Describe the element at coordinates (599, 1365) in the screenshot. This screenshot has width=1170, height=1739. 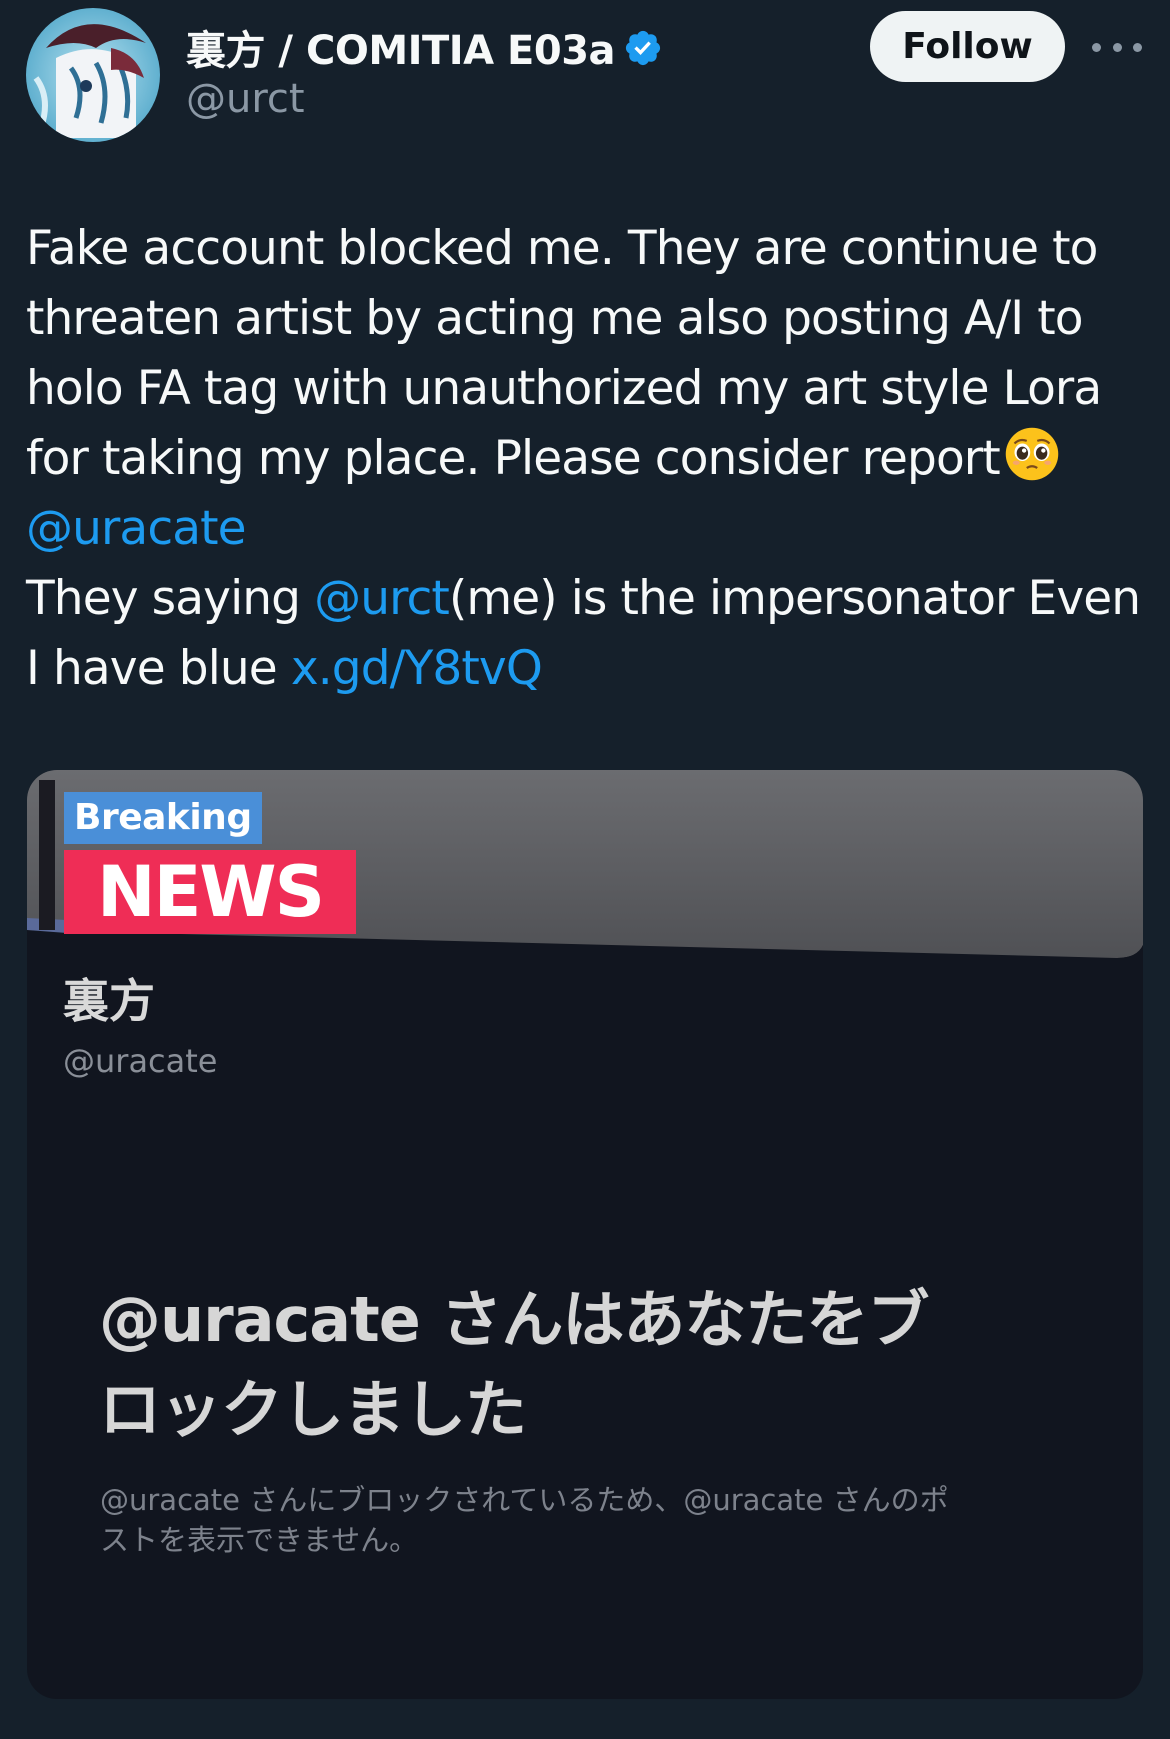
I see `blocked-message-title: @uracate さんはあなたをブ ロックしました` at that location.